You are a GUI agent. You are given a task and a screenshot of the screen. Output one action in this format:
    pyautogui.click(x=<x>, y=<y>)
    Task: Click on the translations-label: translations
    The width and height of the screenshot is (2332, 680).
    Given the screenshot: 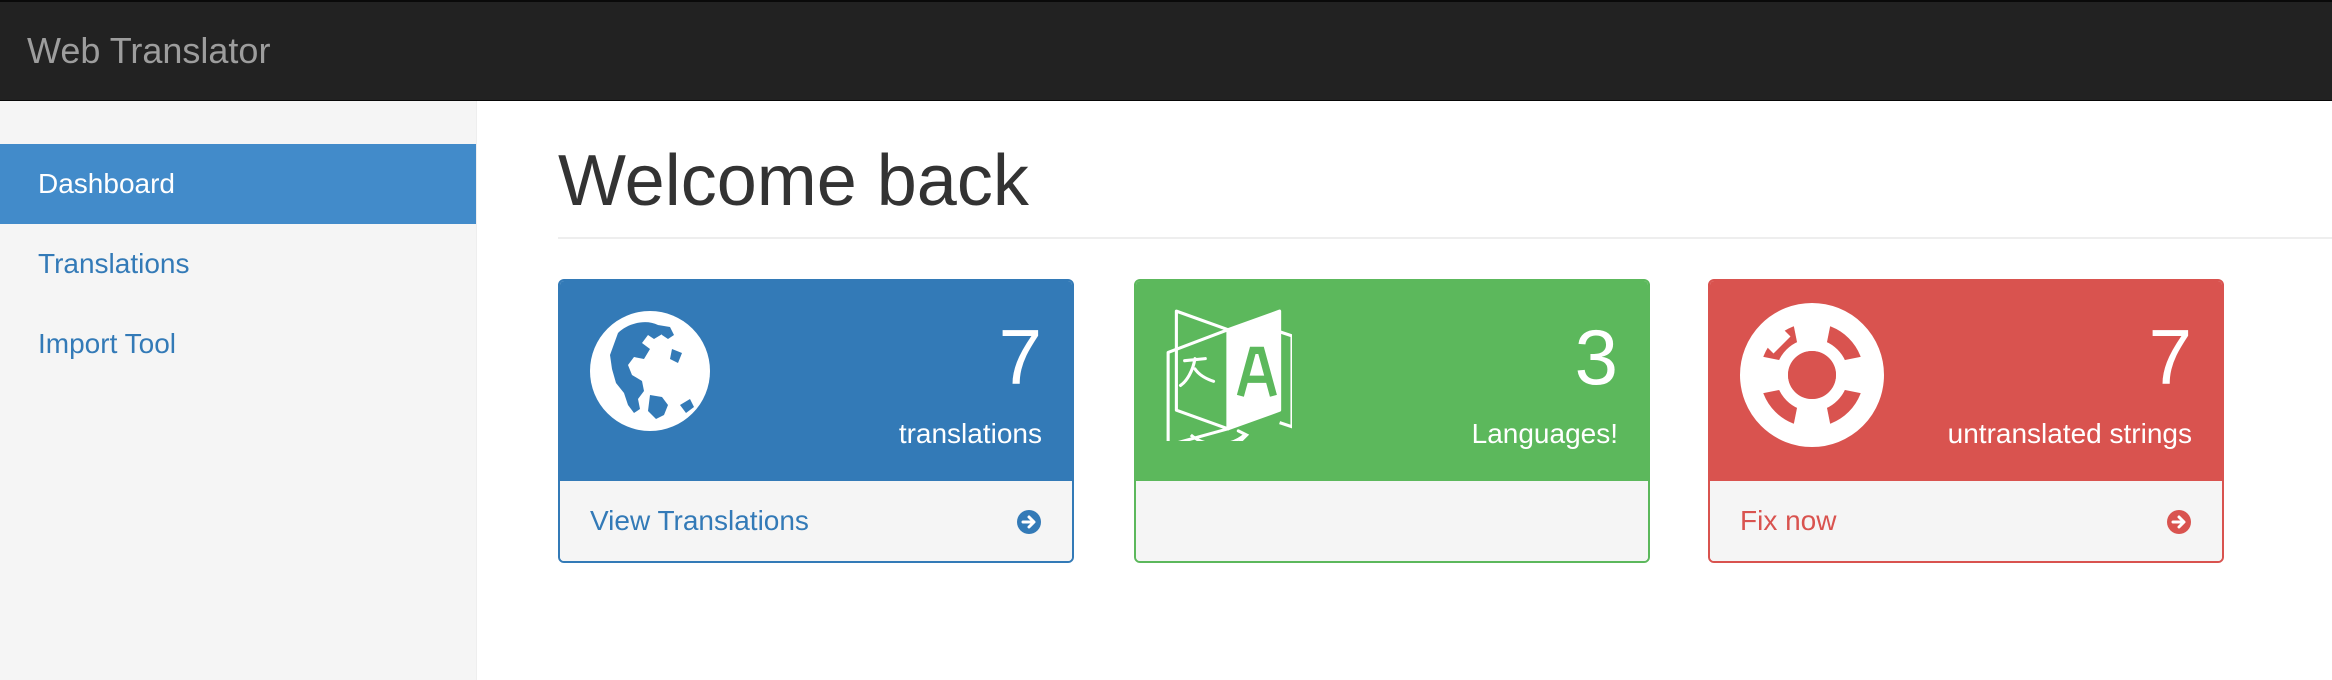 What is the action you would take?
    pyautogui.click(x=970, y=433)
    